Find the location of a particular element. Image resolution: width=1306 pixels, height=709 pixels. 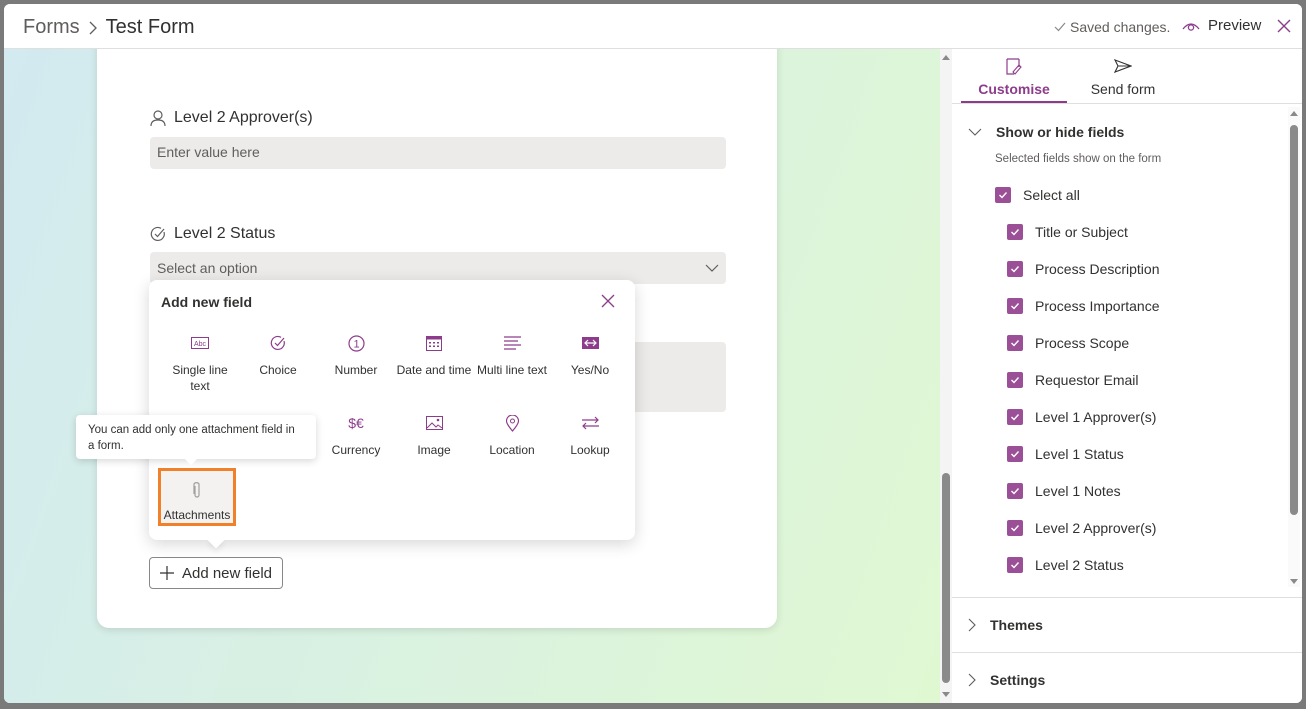

chevron-down-icon is located at coordinates (975, 132).